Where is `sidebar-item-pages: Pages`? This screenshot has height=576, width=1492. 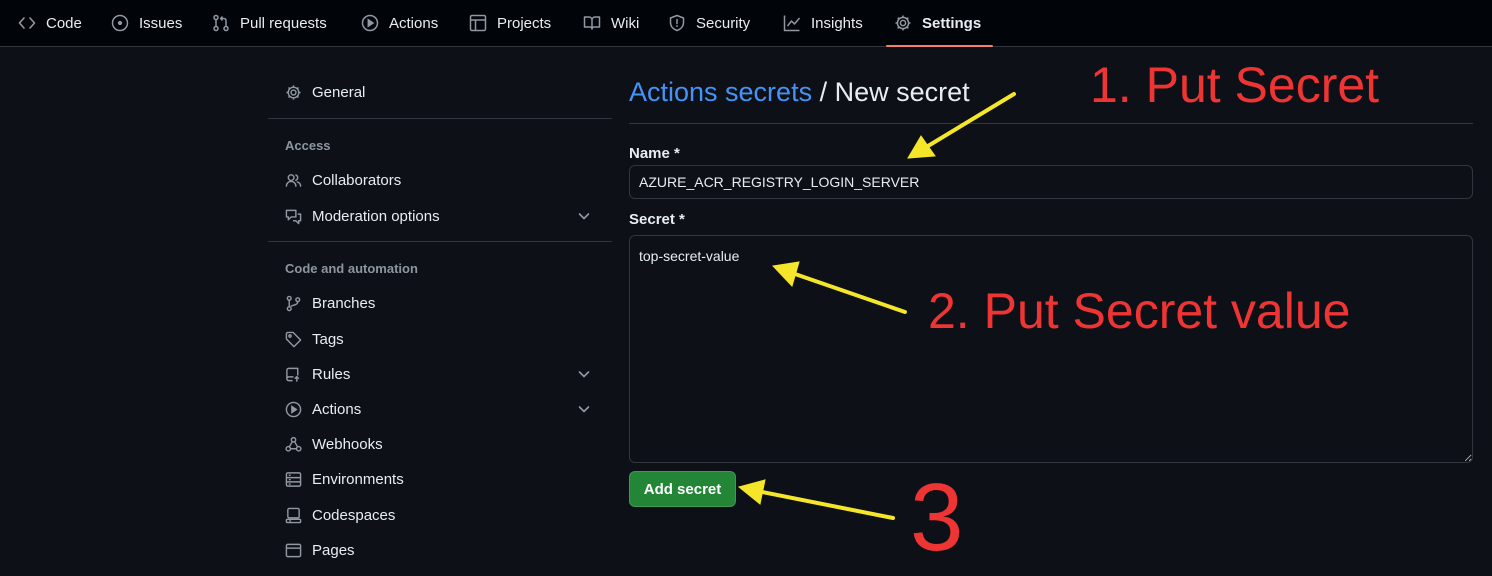 sidebar-item-pages: Pages is located at coordinates (440, 550).